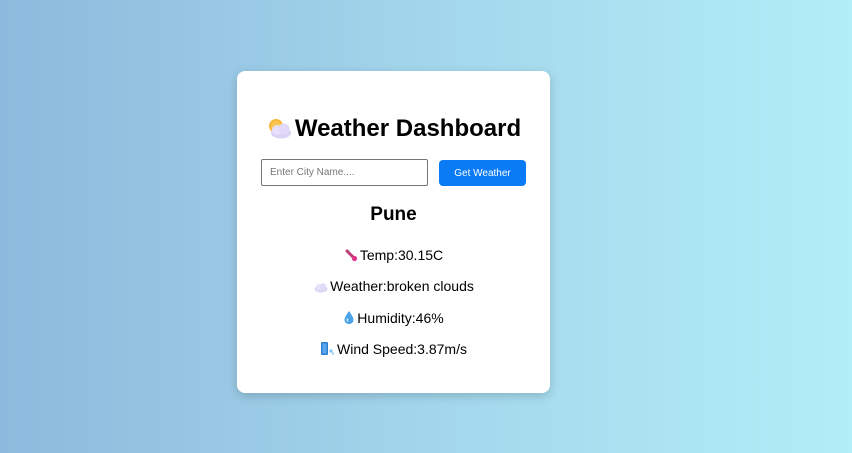 The width and height of the screenshot is (852, 453). What do you see at coordinates (328, 348) in the screenshot?
I see `wind-icon` at bounding box center [328, 348].